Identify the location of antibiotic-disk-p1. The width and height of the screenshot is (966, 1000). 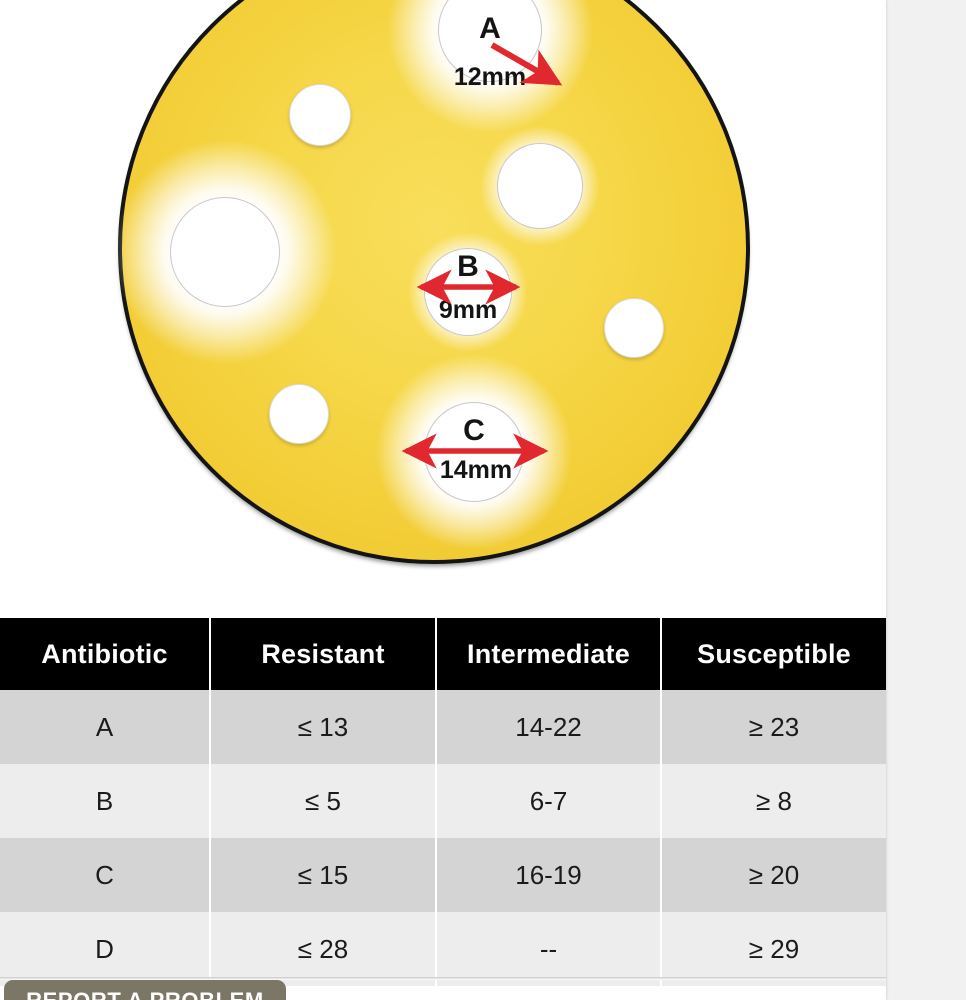
(320, 115).